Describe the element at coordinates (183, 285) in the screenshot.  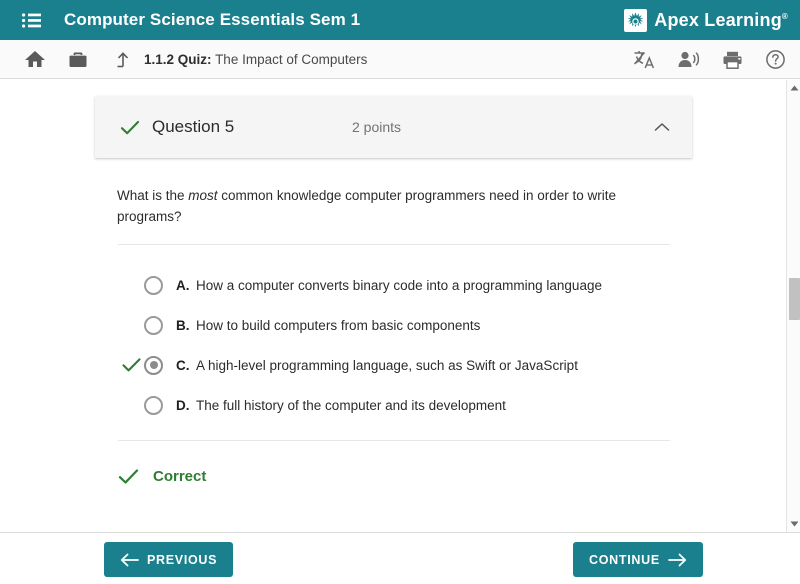
I see `option-letter-a: A.` at that location.